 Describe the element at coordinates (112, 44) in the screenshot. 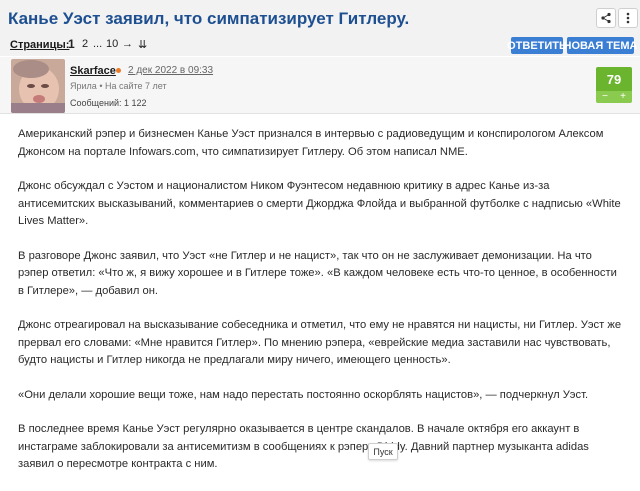

I see `page-link-10: 10` at that location.